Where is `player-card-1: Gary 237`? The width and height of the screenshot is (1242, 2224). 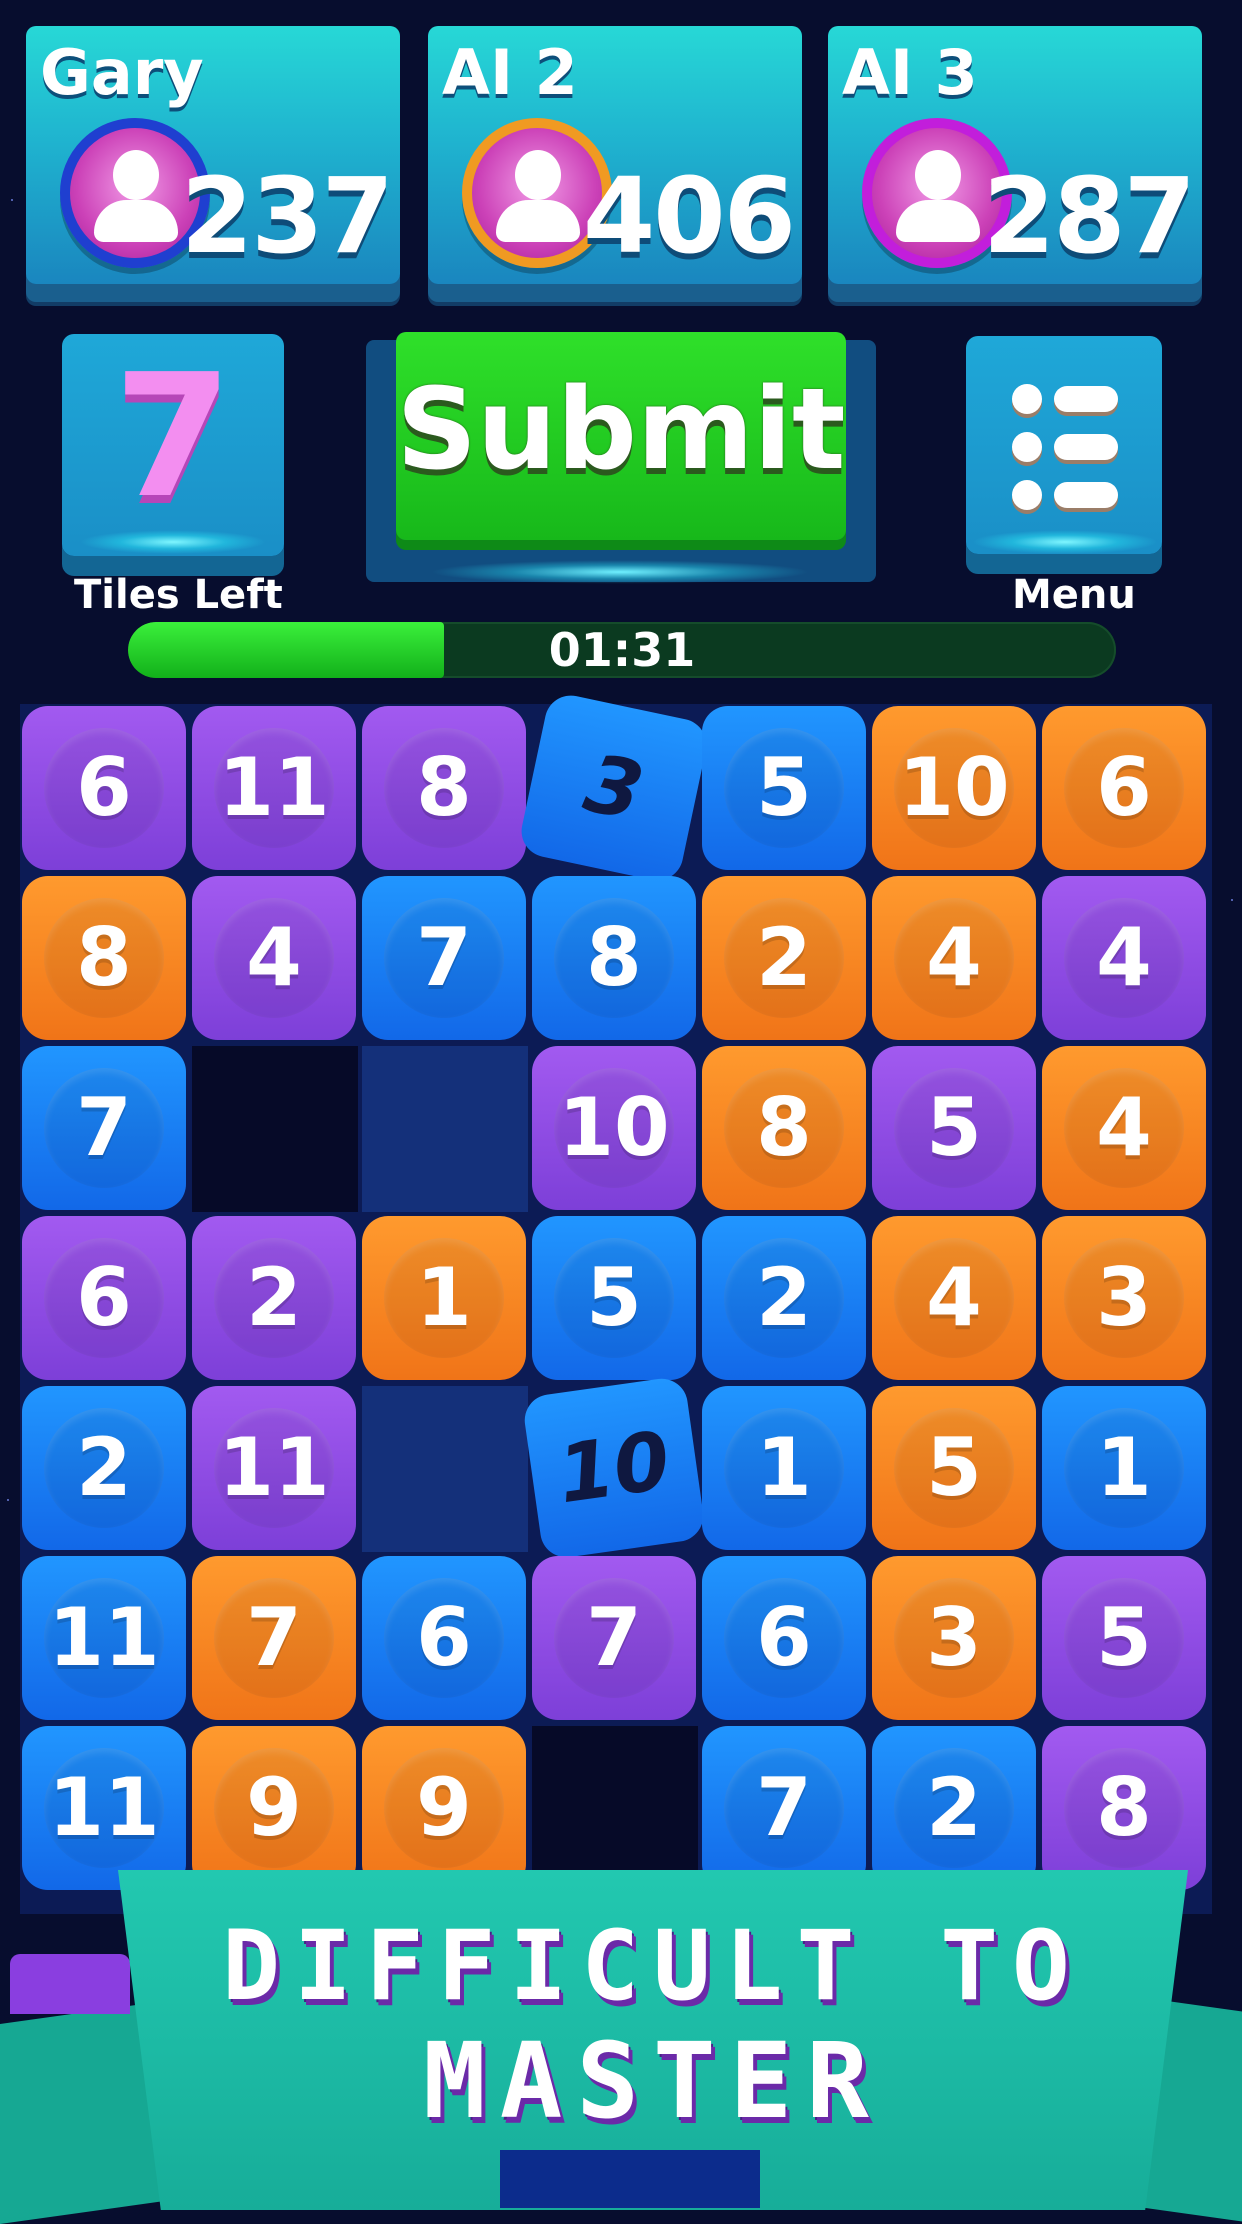
player-card-1: Gary 237 is located at coordinates (213, 155).